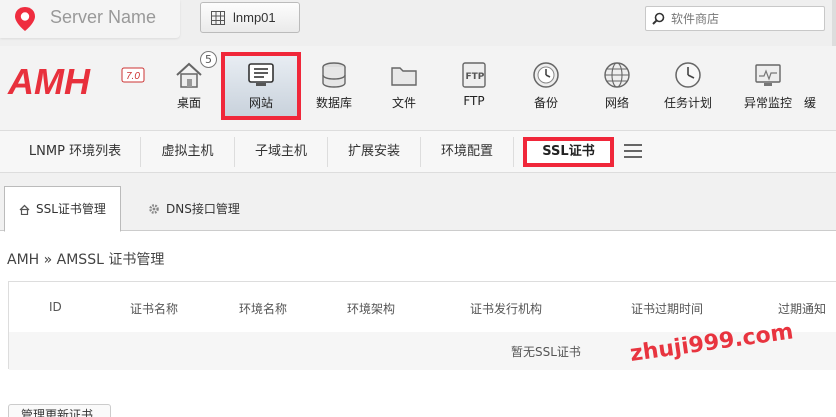  What do you see at coordinates (403, 103) in the screenshot?
I see `nav-files-label: 文件` at bounding box center [403, 103].